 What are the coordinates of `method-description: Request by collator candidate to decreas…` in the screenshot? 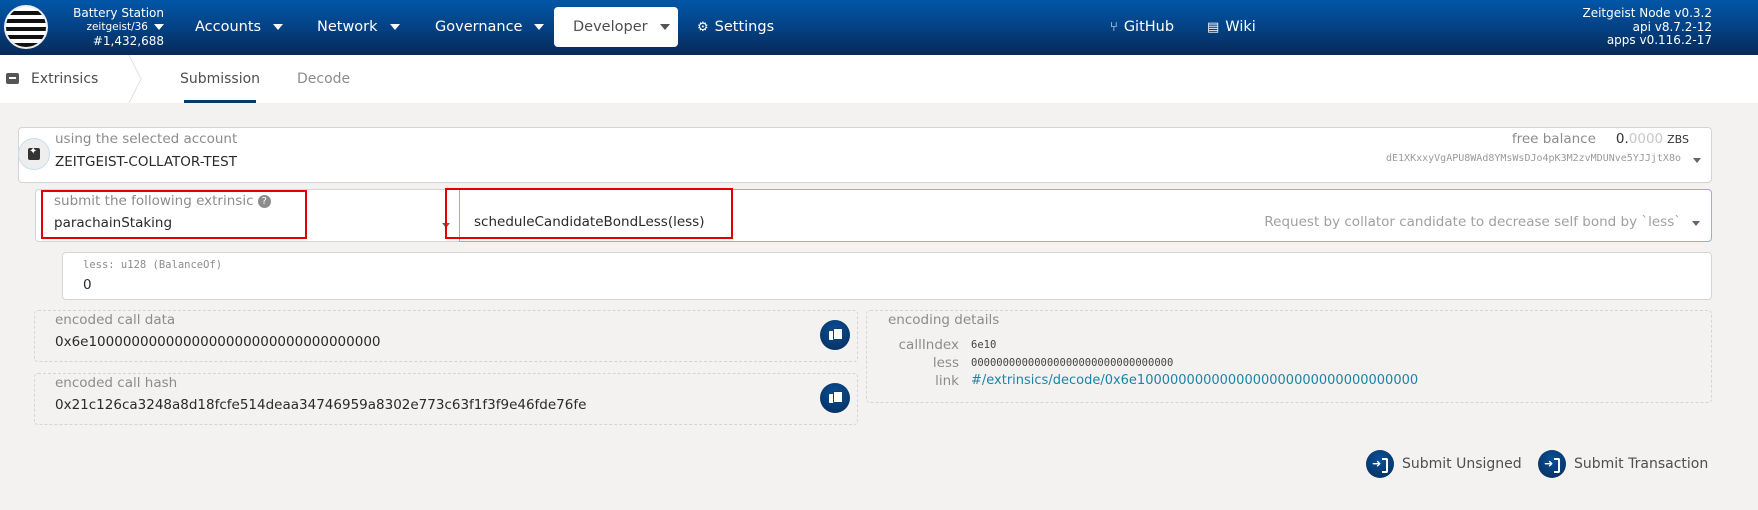 It's located at (1472, 222).